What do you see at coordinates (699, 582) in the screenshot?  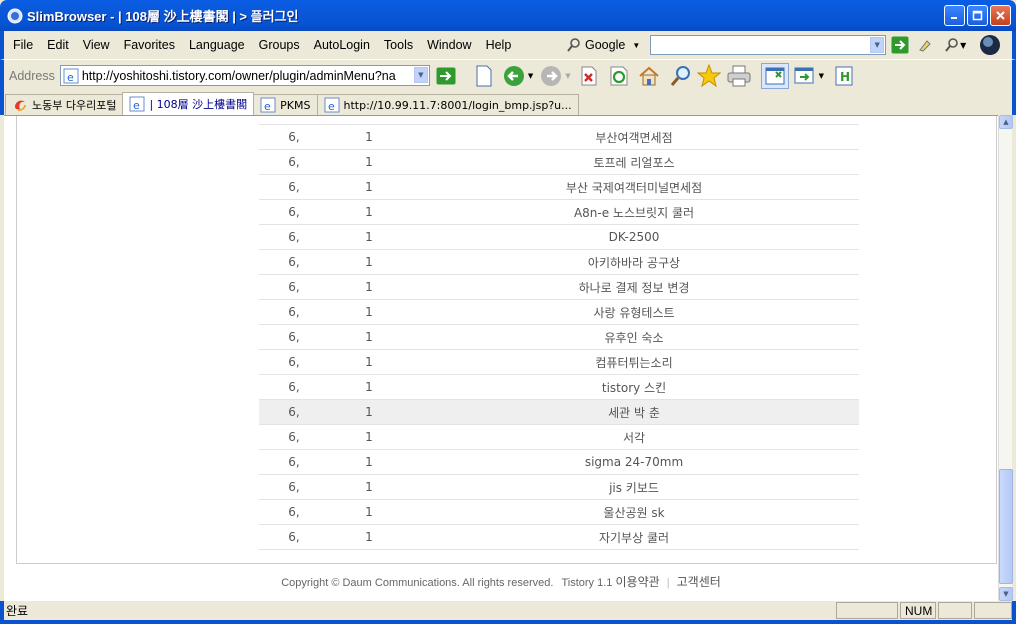 I see `support-link: 고객센터` at bounding box center [699, 582].